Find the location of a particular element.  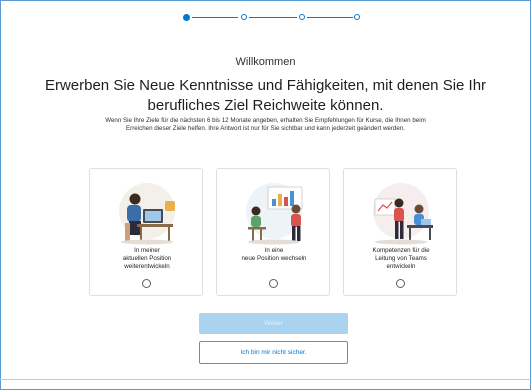

footer-divider is located at coordinates (265, 379).